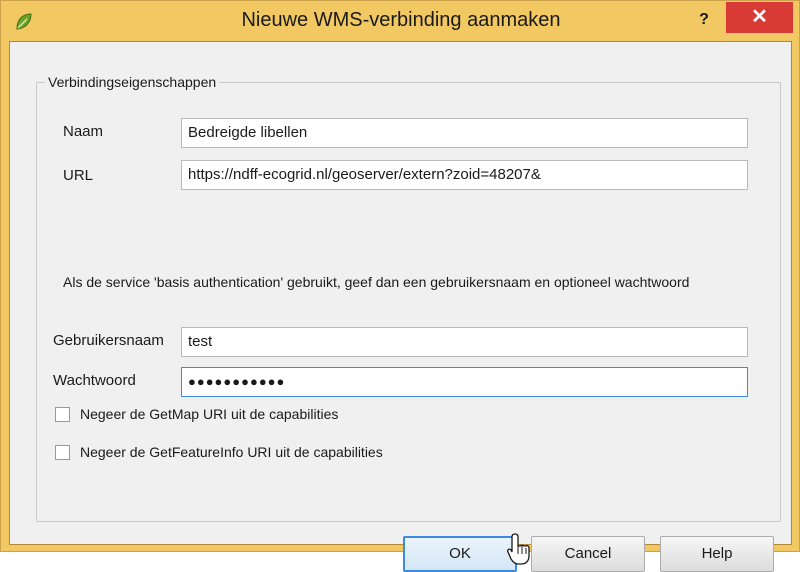  I want to click on password-label: Wachtwoord, so click(94, 380).